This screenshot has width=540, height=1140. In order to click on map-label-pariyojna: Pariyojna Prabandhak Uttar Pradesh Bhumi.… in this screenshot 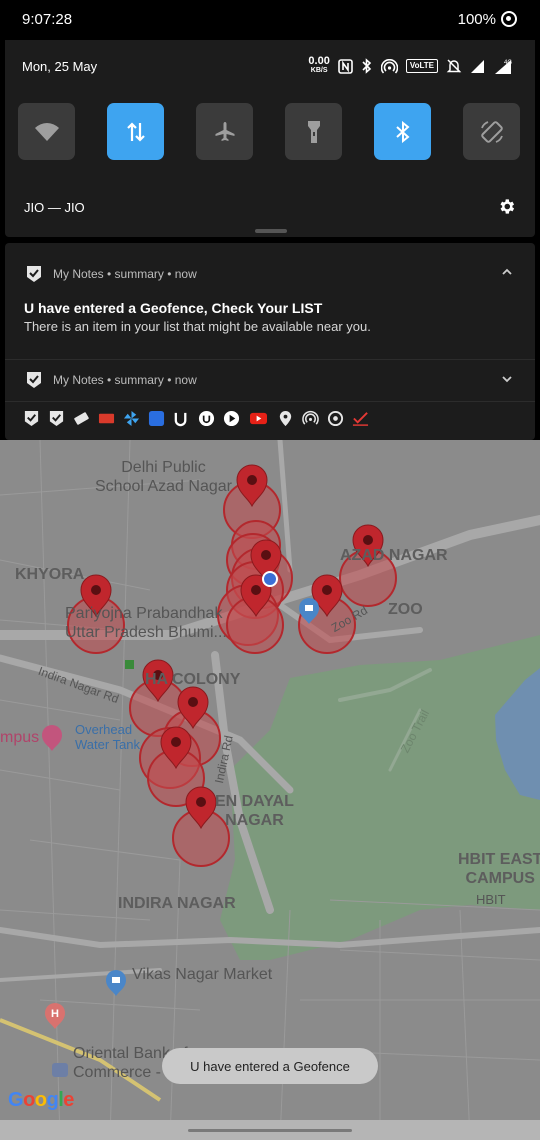, I will do `click(146, 623)`.